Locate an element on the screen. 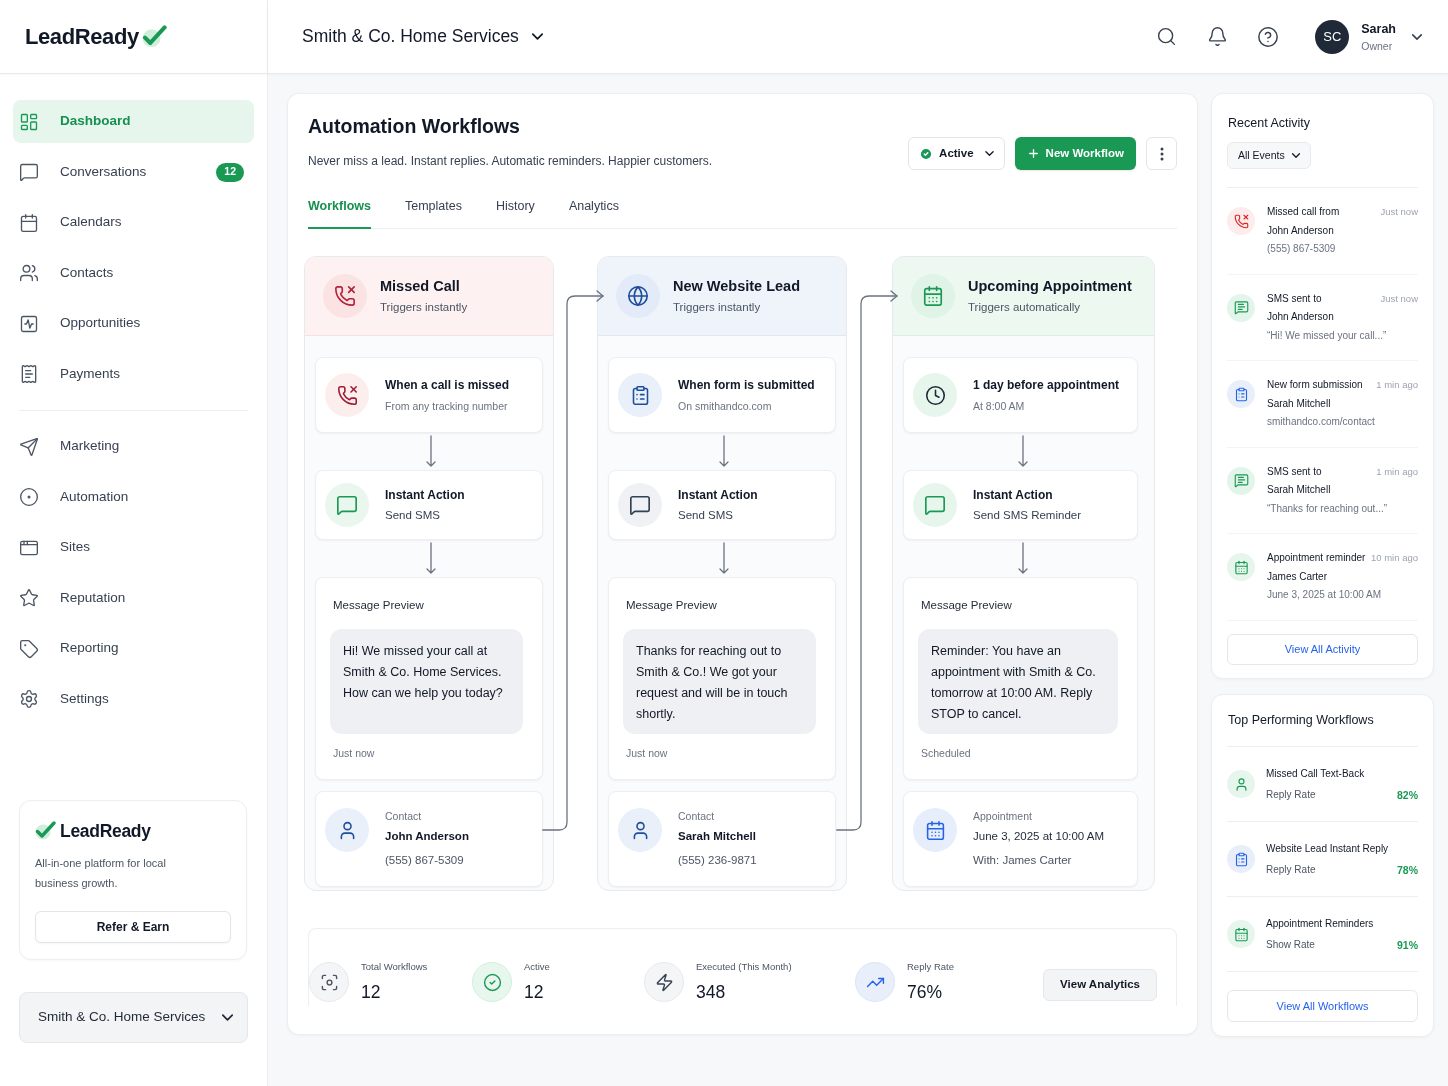 This screenshot has width=1448, height=1086. message-bubble: Hi! We missed your call at Smith & Co. Home Services. How can we help you today? is located at coordinates (426, 681).